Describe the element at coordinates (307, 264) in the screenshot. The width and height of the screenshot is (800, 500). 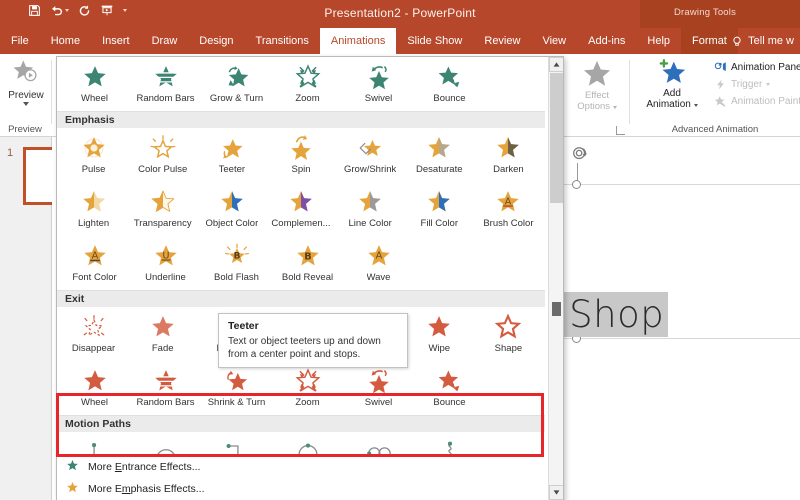
I see `effect-bold-reveal: B Bold Reveal` at that location.